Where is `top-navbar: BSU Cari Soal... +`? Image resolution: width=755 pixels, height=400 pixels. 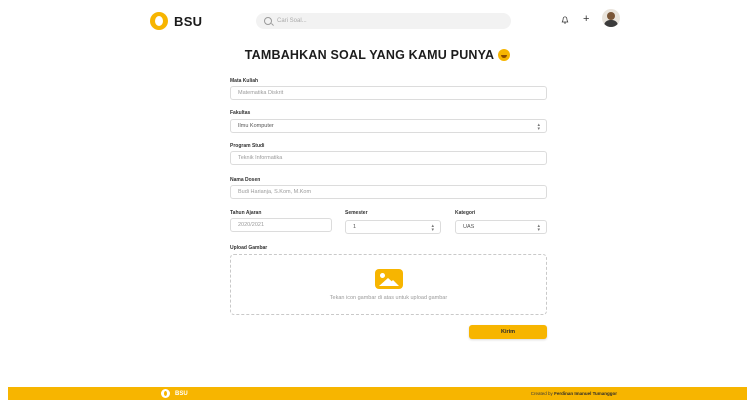 top-navbar: BSU Cari Soal... + is located at coordinates (377, 20).